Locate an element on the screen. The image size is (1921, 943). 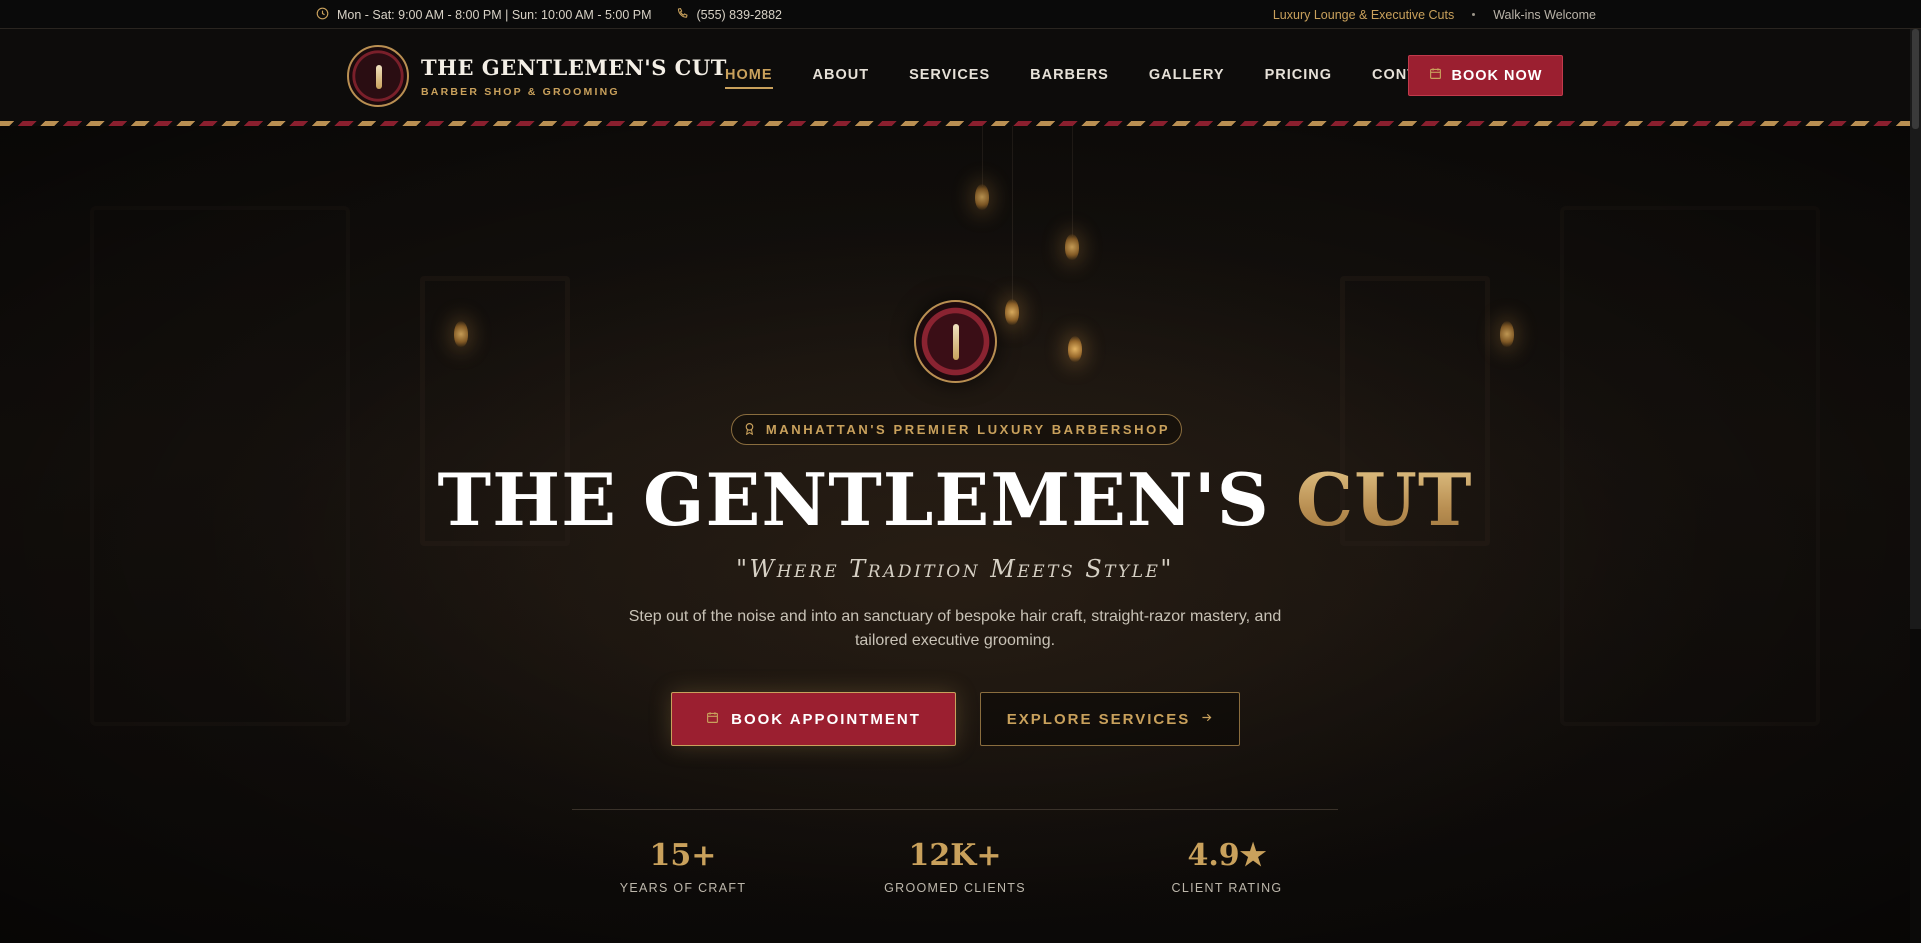
stat-clients: 12K+ GROOMED CLIENTS is located at coordinates (955, 866).